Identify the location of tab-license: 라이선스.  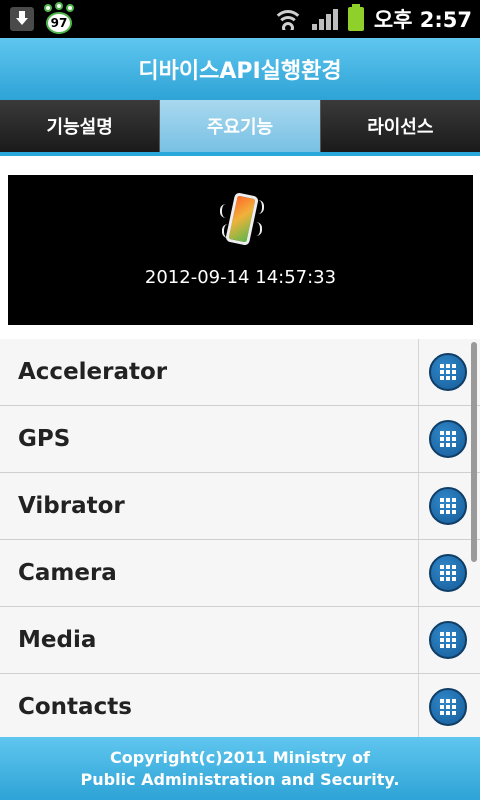
(400, 126).